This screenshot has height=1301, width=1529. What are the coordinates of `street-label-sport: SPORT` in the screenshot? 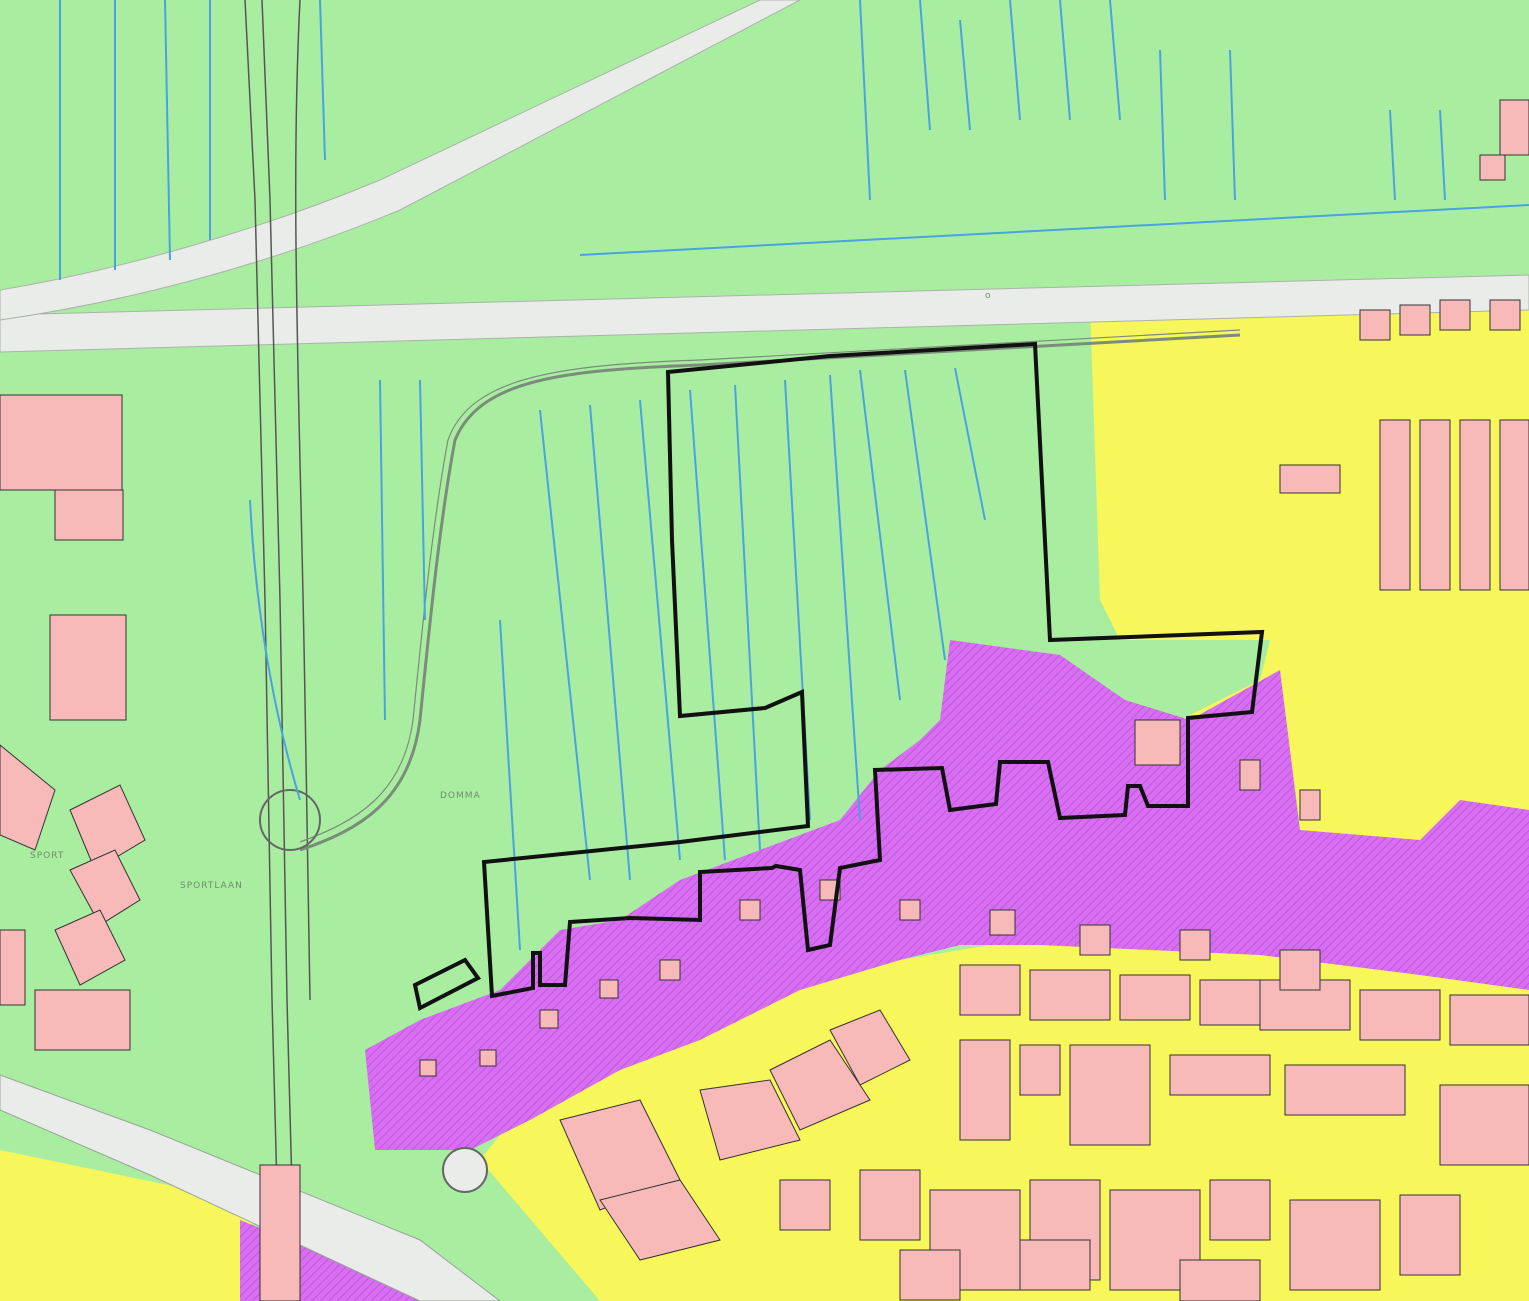 It's located at (47, 856).